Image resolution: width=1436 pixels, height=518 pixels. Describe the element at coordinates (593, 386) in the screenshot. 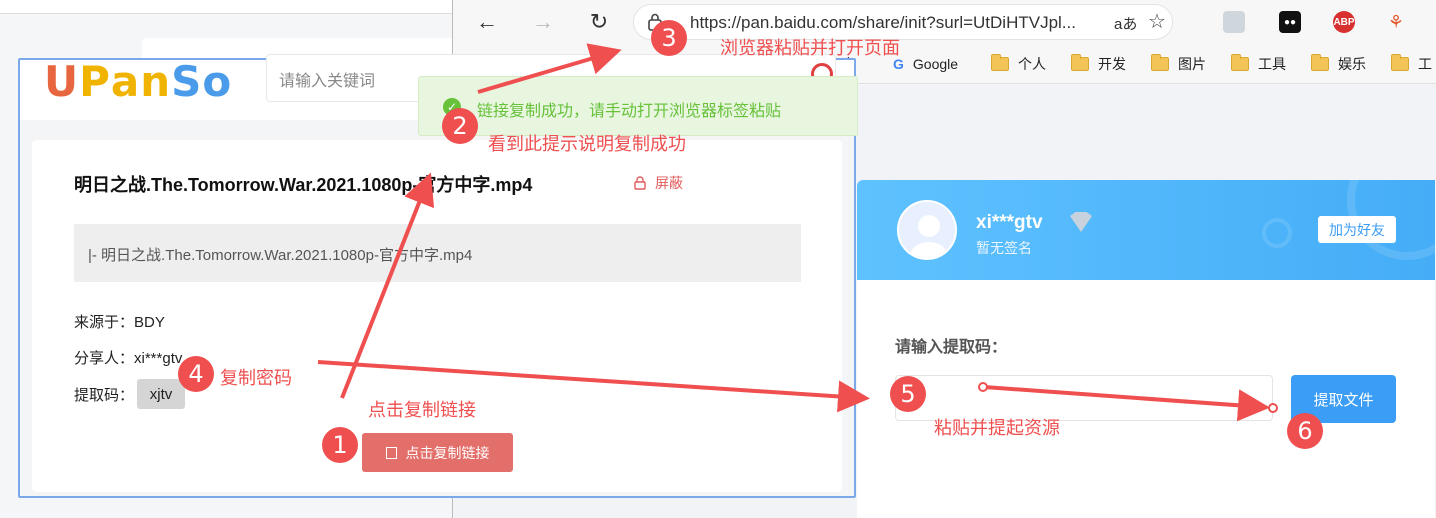

I see `arrow-step4` at that location.